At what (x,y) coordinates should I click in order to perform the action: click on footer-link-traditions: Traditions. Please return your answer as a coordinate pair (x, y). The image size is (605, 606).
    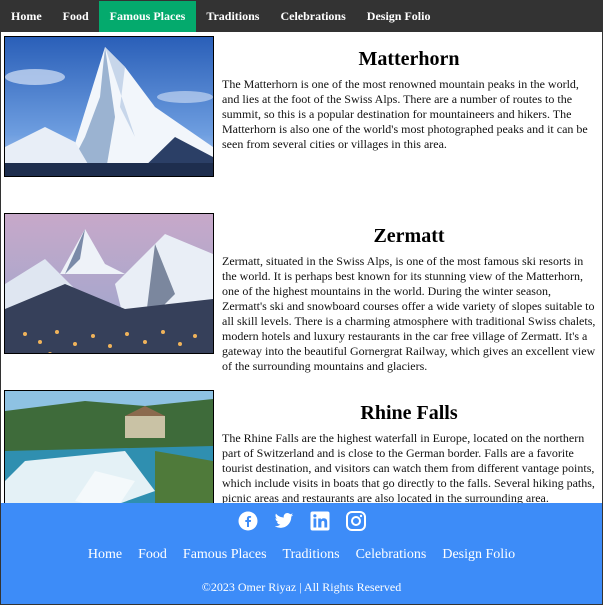
    Looking at the image, I should click on (311, 555).